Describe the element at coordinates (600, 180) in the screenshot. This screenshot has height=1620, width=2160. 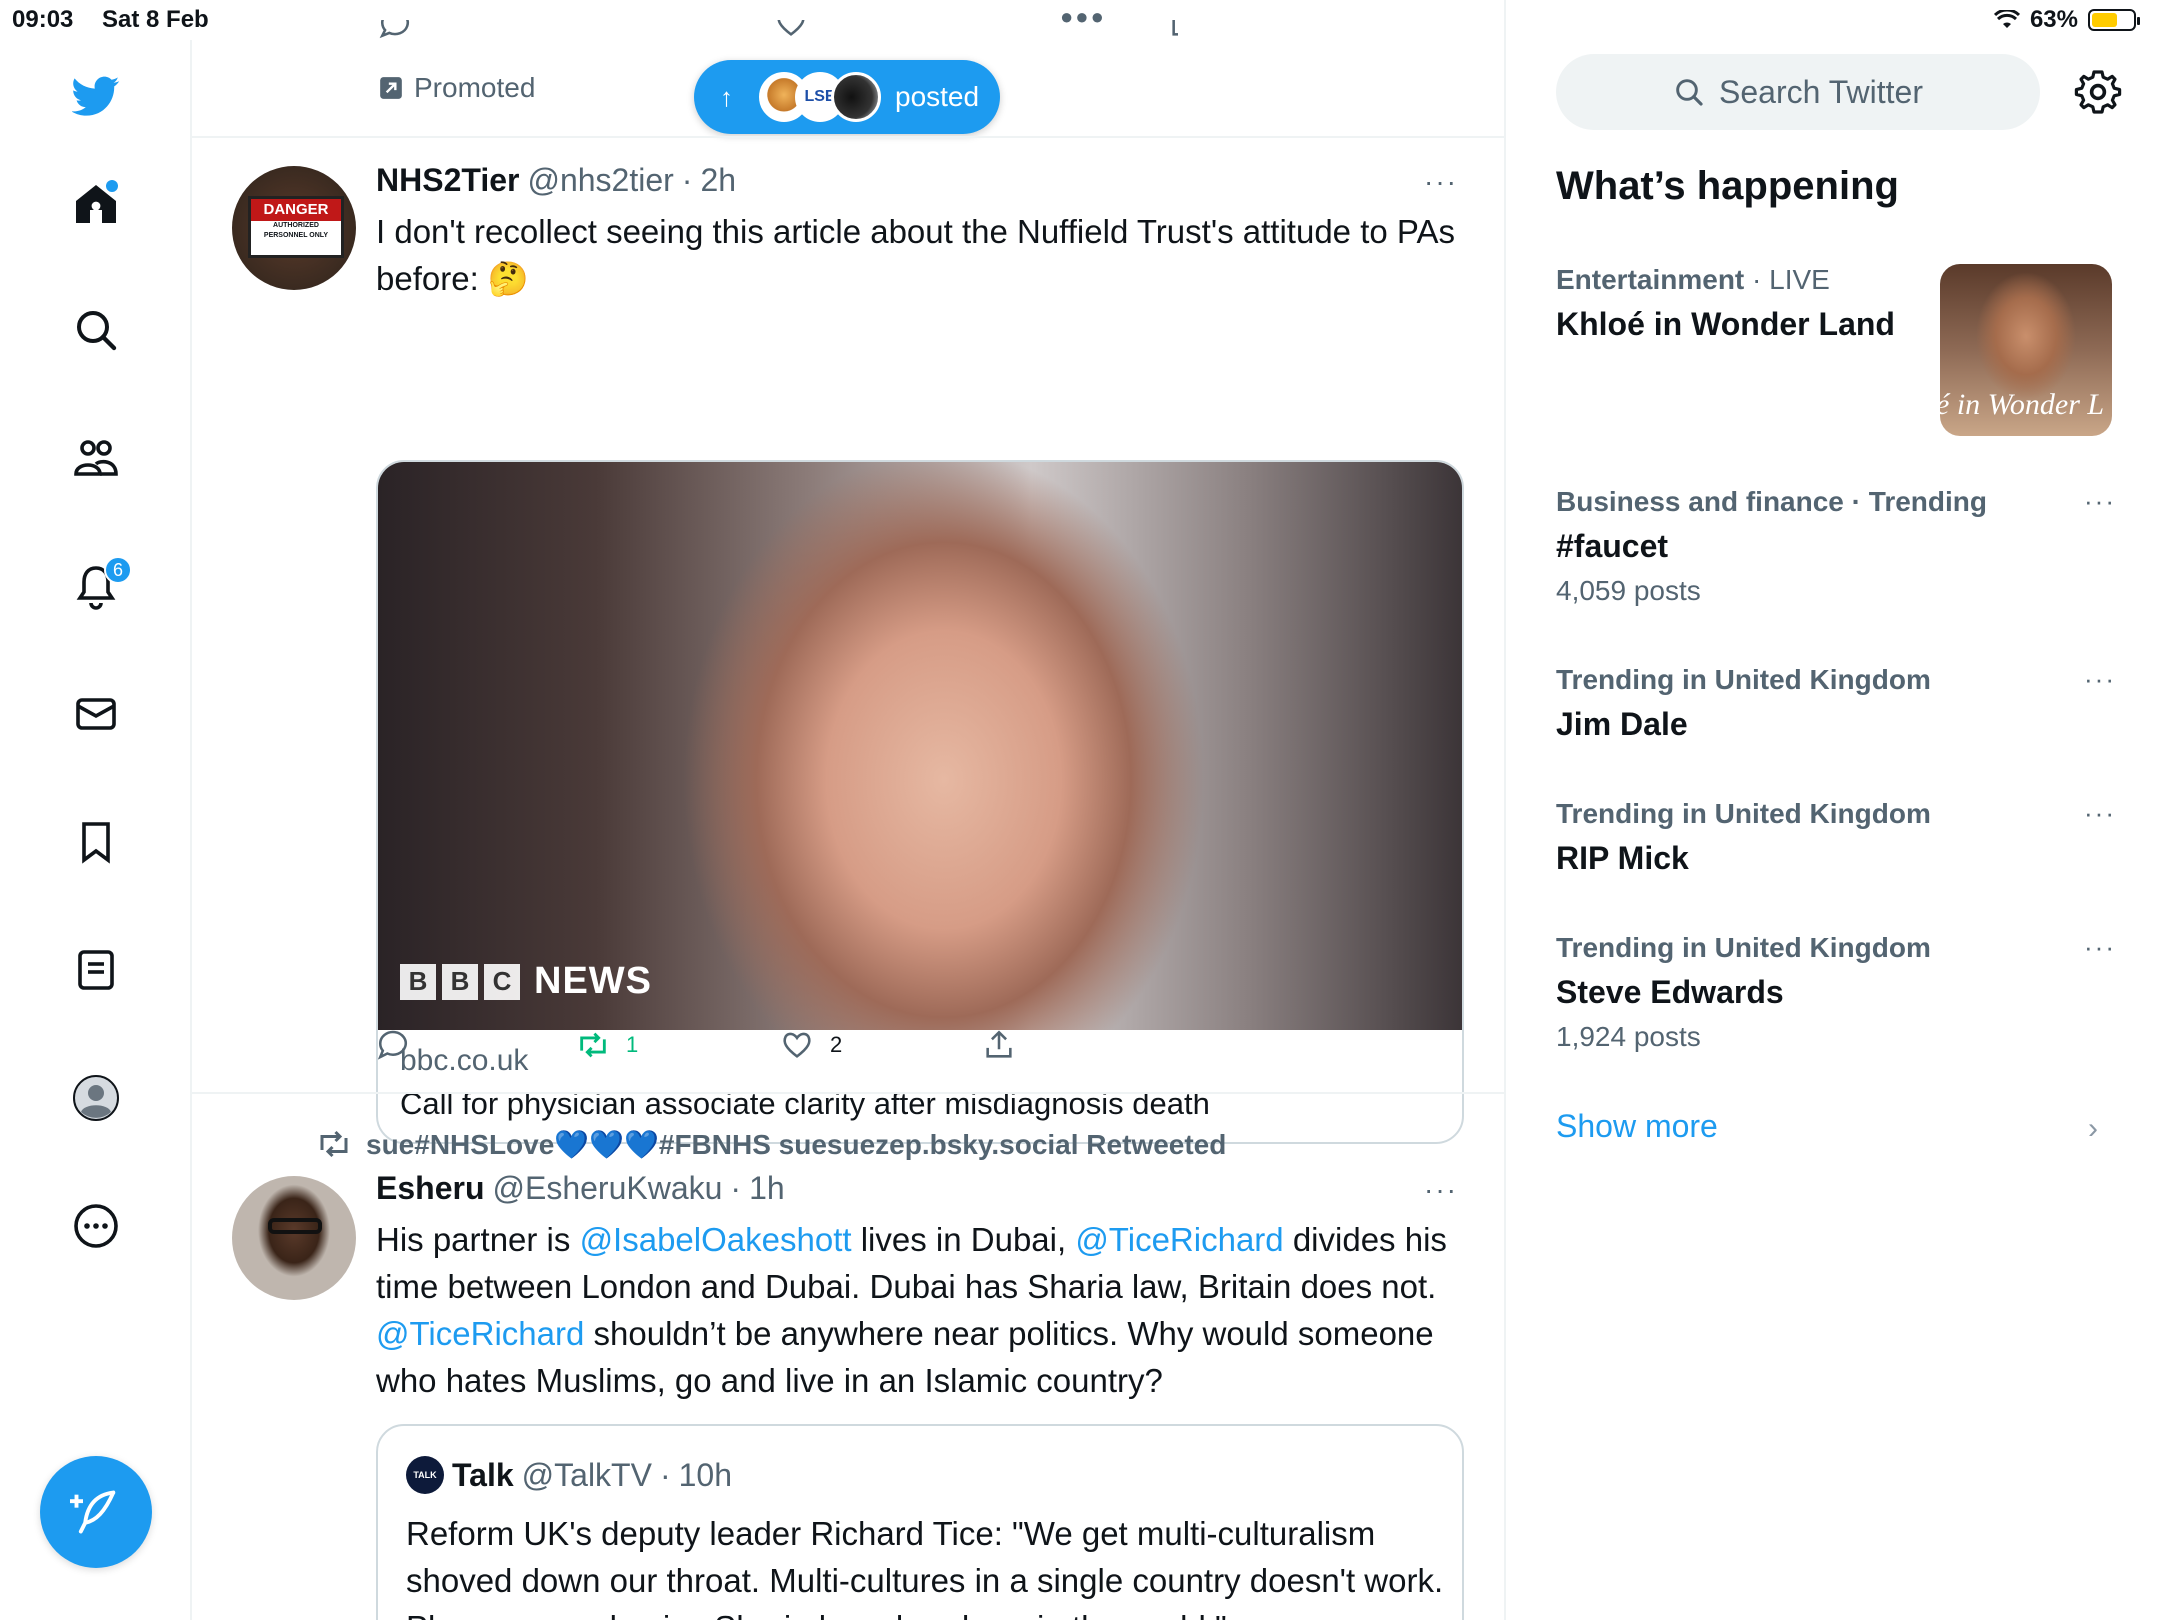
I see `author-handle: @nhs2tier` at that location.